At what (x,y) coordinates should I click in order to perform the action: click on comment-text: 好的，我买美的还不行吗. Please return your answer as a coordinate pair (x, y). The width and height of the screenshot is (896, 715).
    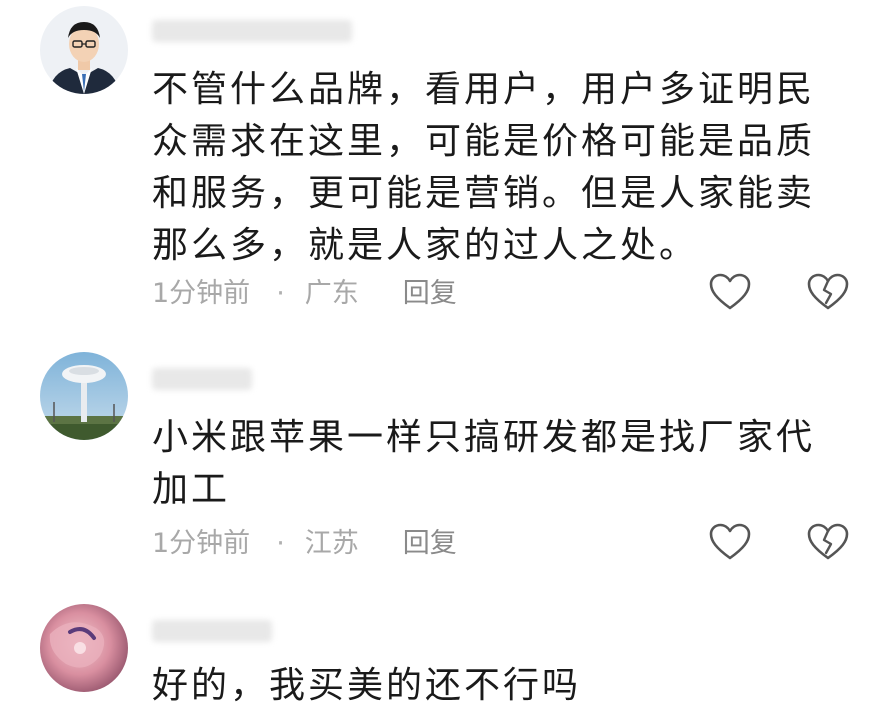
    Looking at the image, I should click on (367, 685).